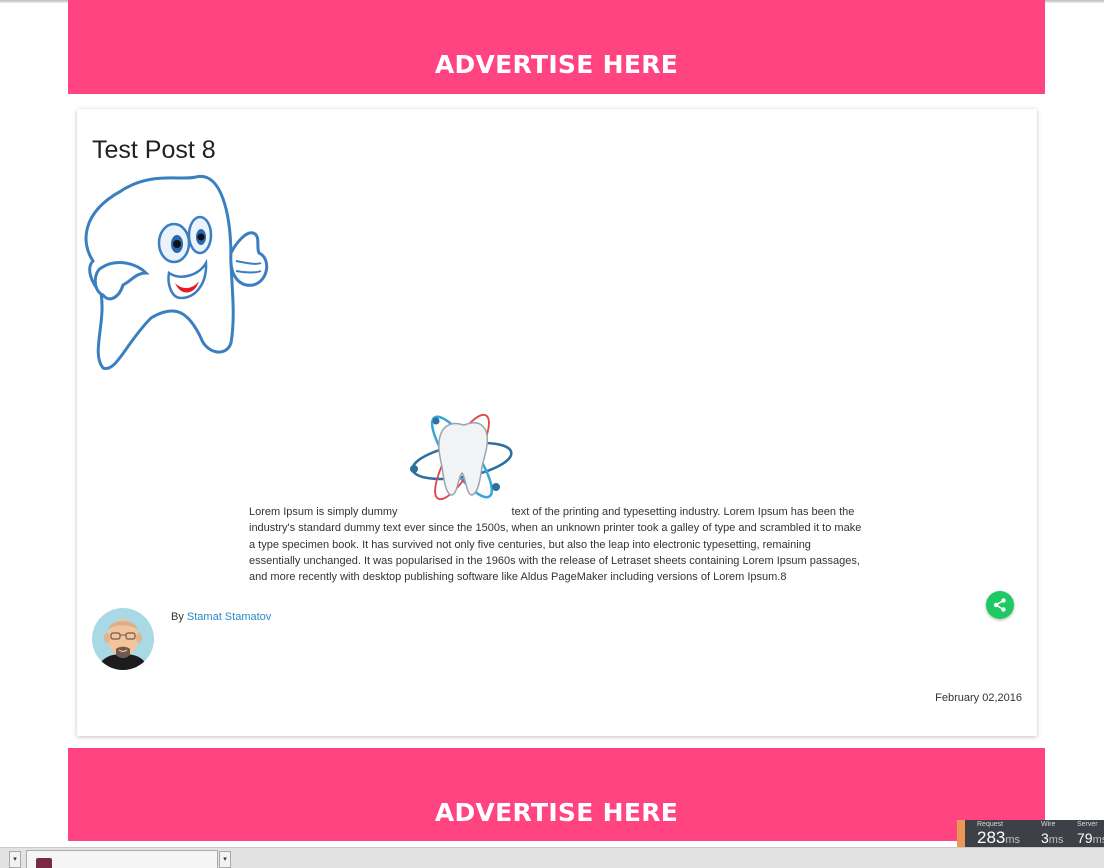 Image resolution: width=1104 pixels, height=868 pixels. I want to click on post-body-start: Lorem Ipsum is simply dummy, so click(323, 512).